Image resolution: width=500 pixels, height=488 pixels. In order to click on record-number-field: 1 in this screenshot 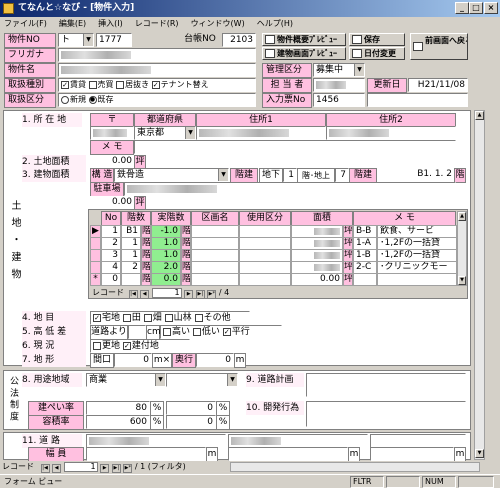, I will do `click(166, 293)`.